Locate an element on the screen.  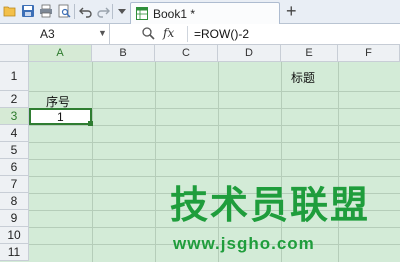
column-header-b: B is located at coordinates (123, 53).